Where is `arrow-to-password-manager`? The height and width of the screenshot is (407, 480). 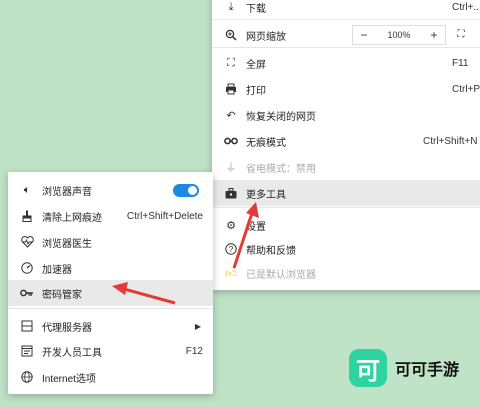
arrow-to-password-manager is located at coordinates (144, 293).